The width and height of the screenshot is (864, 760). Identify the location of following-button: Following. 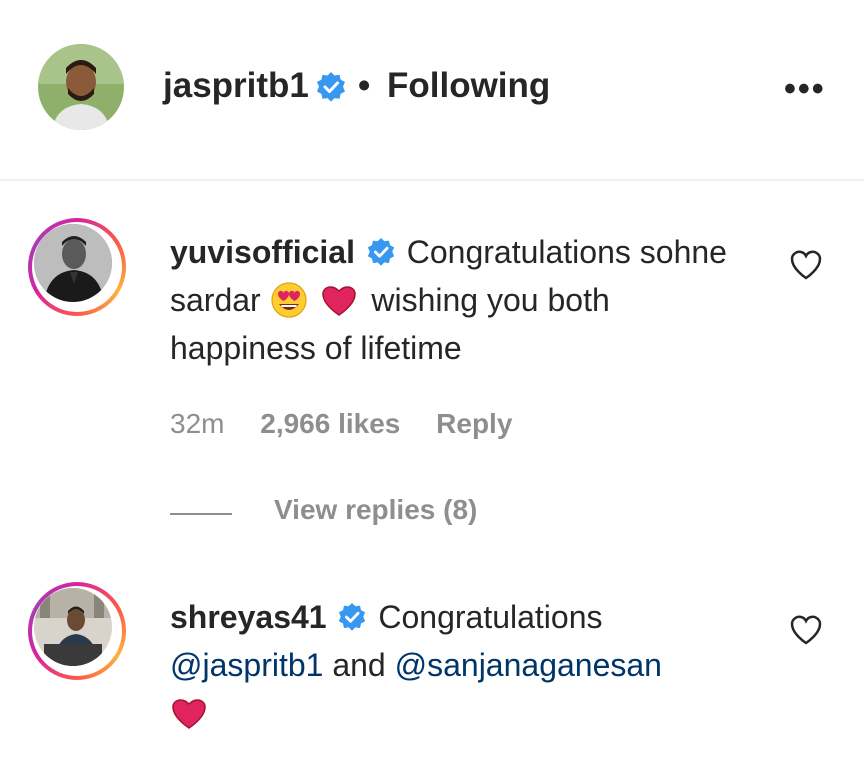
(468, 86).